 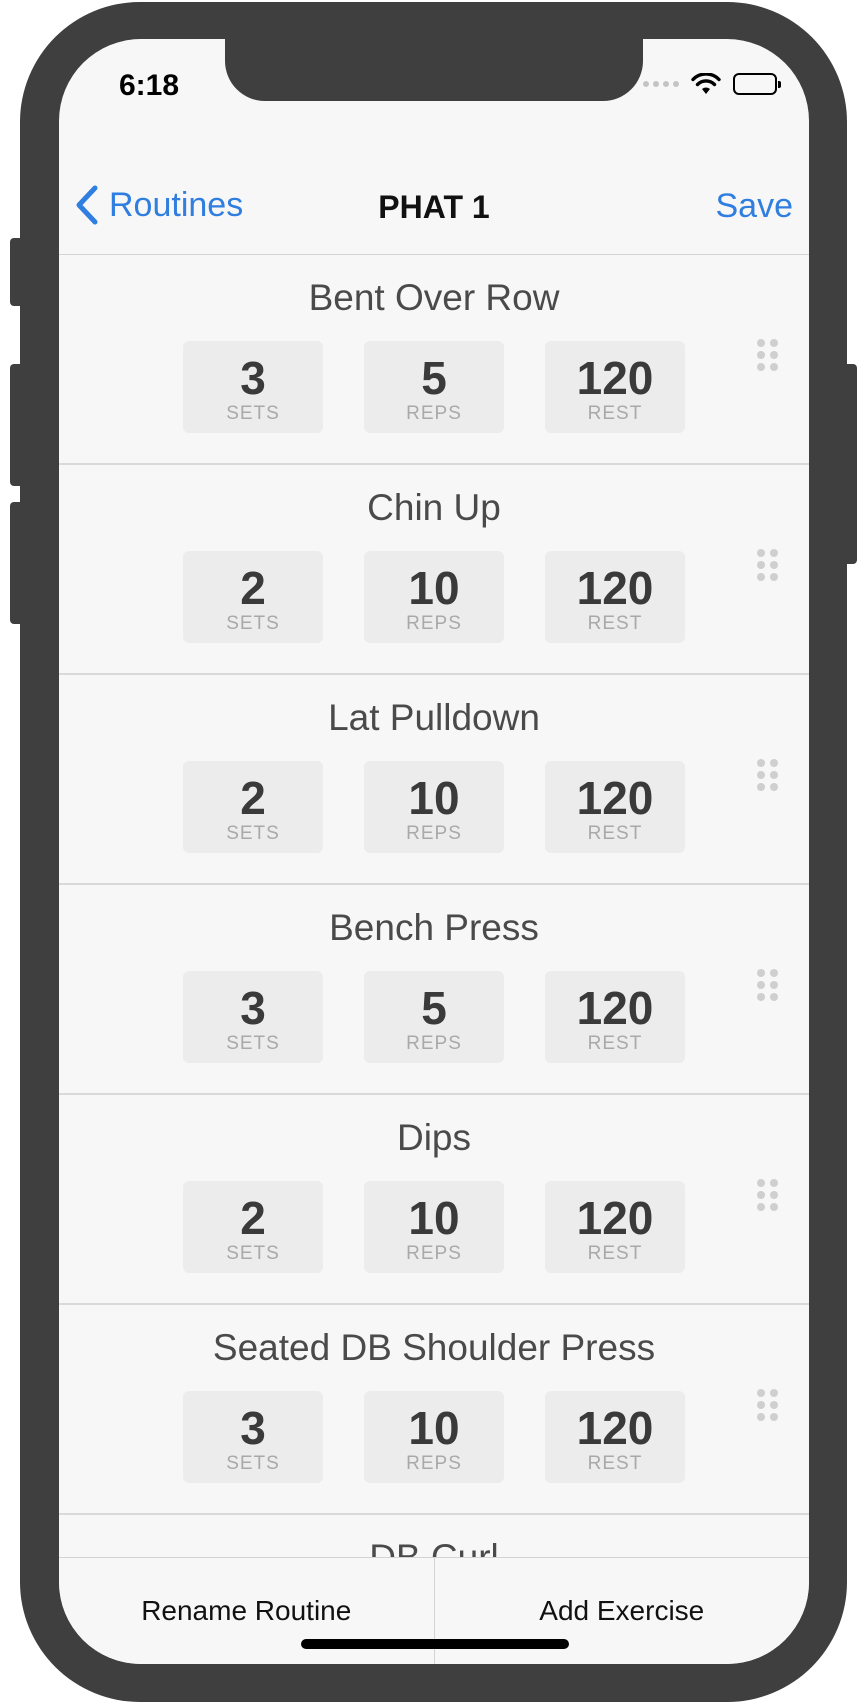 I want to click on wifi-icon, so click(x=706, y=83).